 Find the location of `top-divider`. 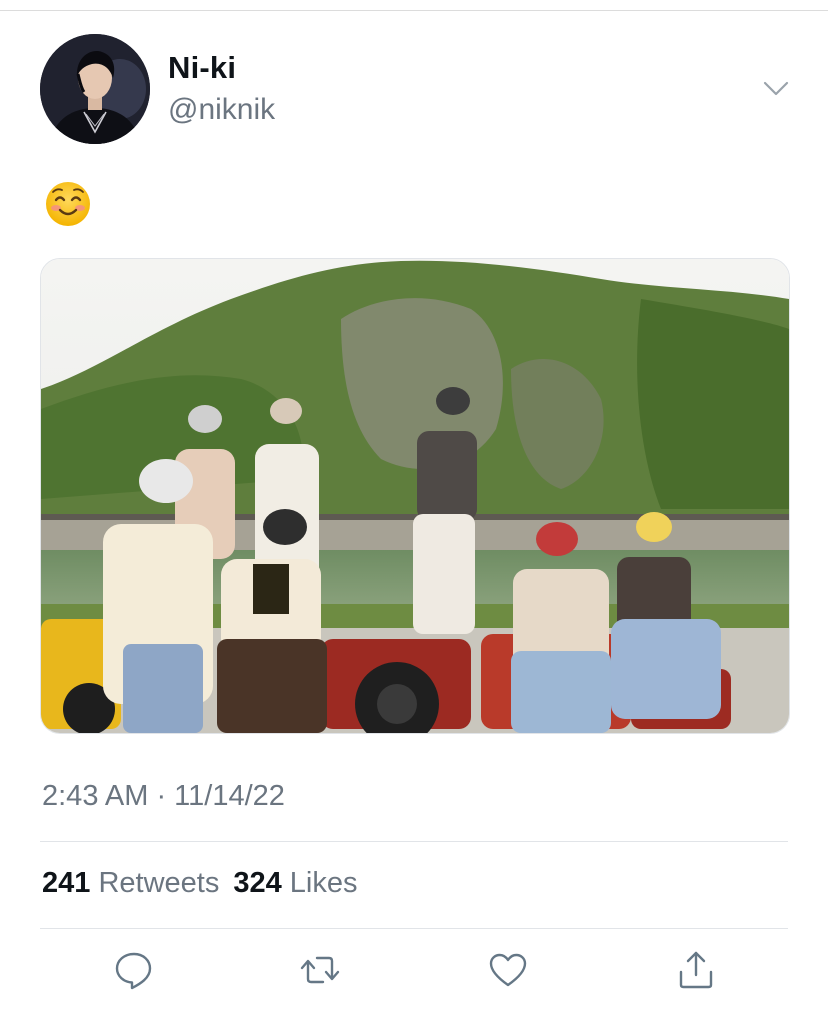

top-divider is located at coordinates (414, 10).